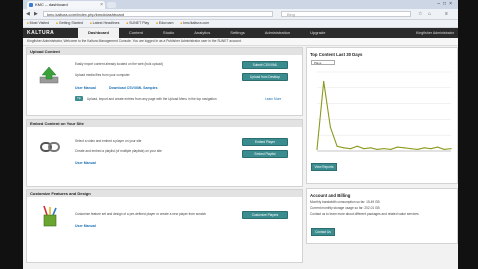 The image size is (478, 269). I want to click on metric-select: Plays, so click(323, 62).